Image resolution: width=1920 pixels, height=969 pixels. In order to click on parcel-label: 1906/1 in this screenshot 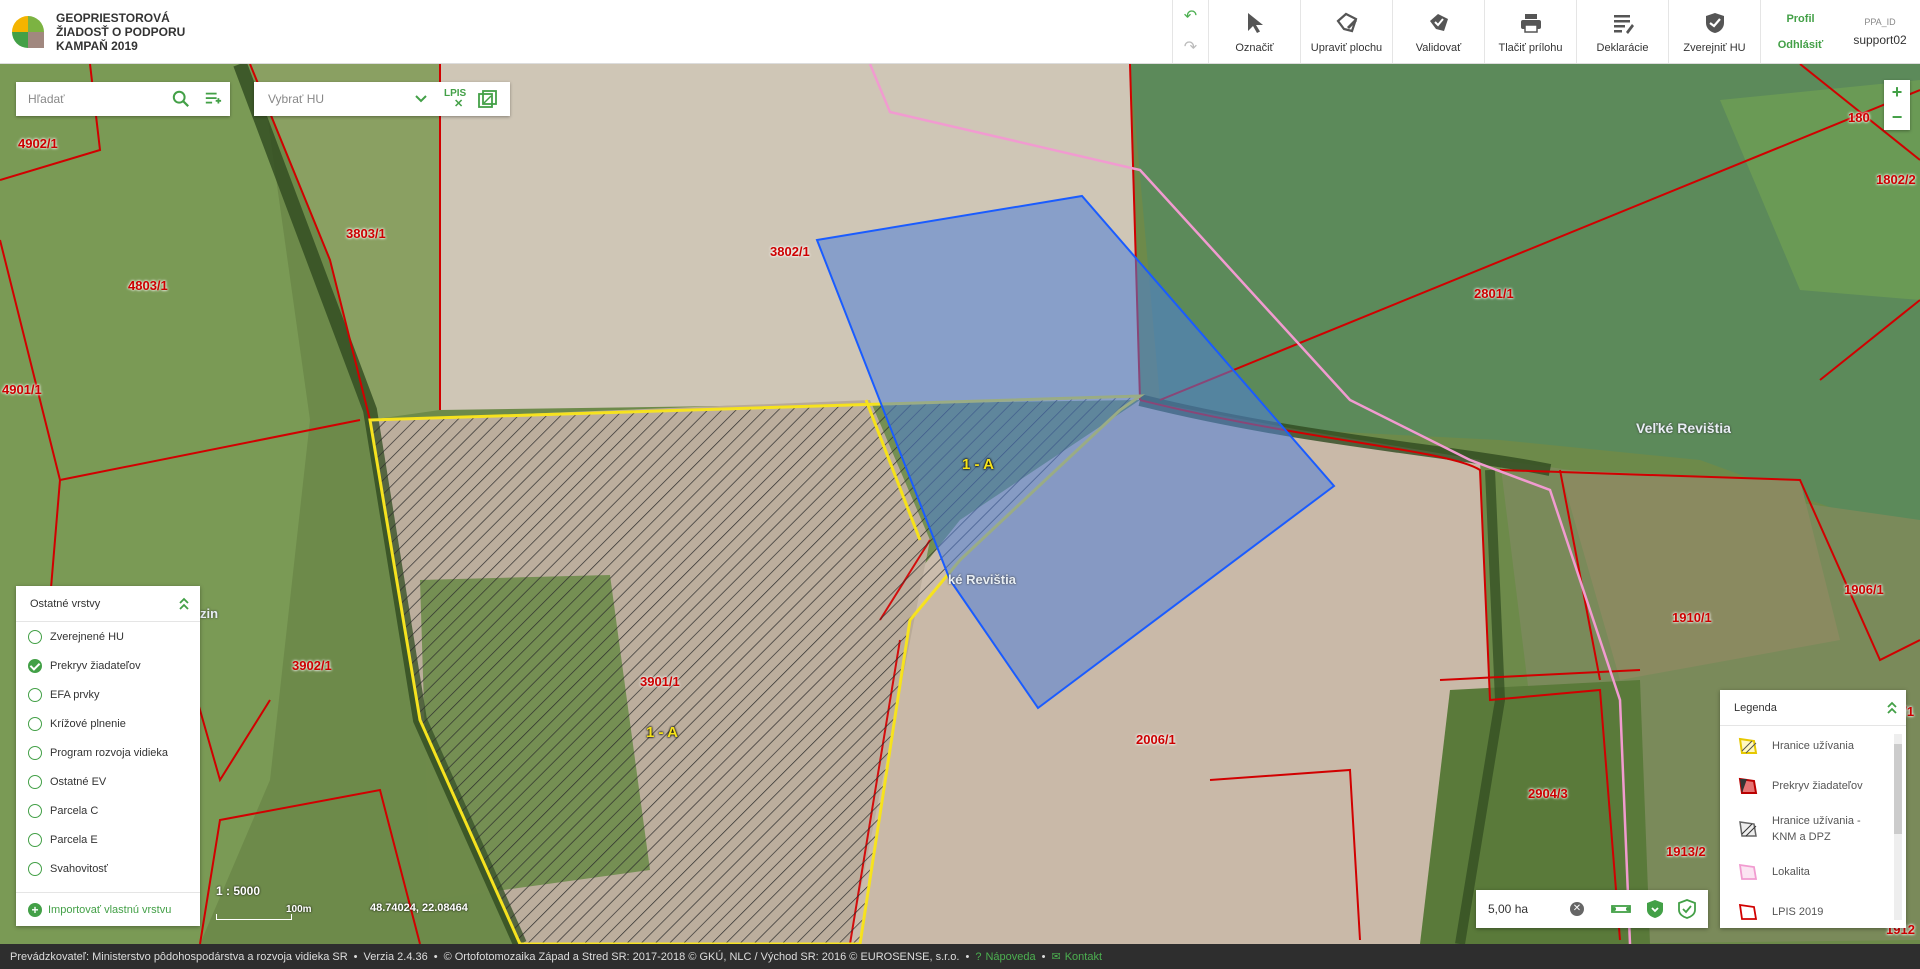, I will do `click(1864, 589)`.